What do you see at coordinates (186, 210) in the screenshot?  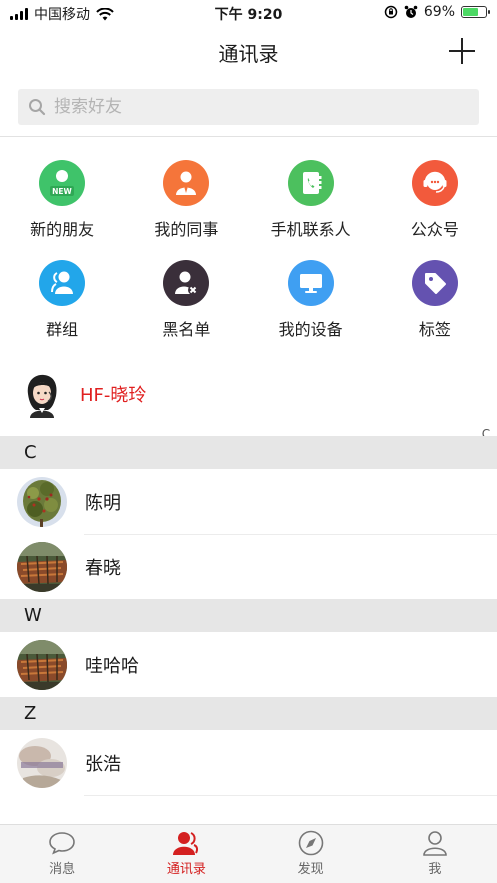 I see `grid-item-colleagues: 我的同事` at bounding box center [186, 210].